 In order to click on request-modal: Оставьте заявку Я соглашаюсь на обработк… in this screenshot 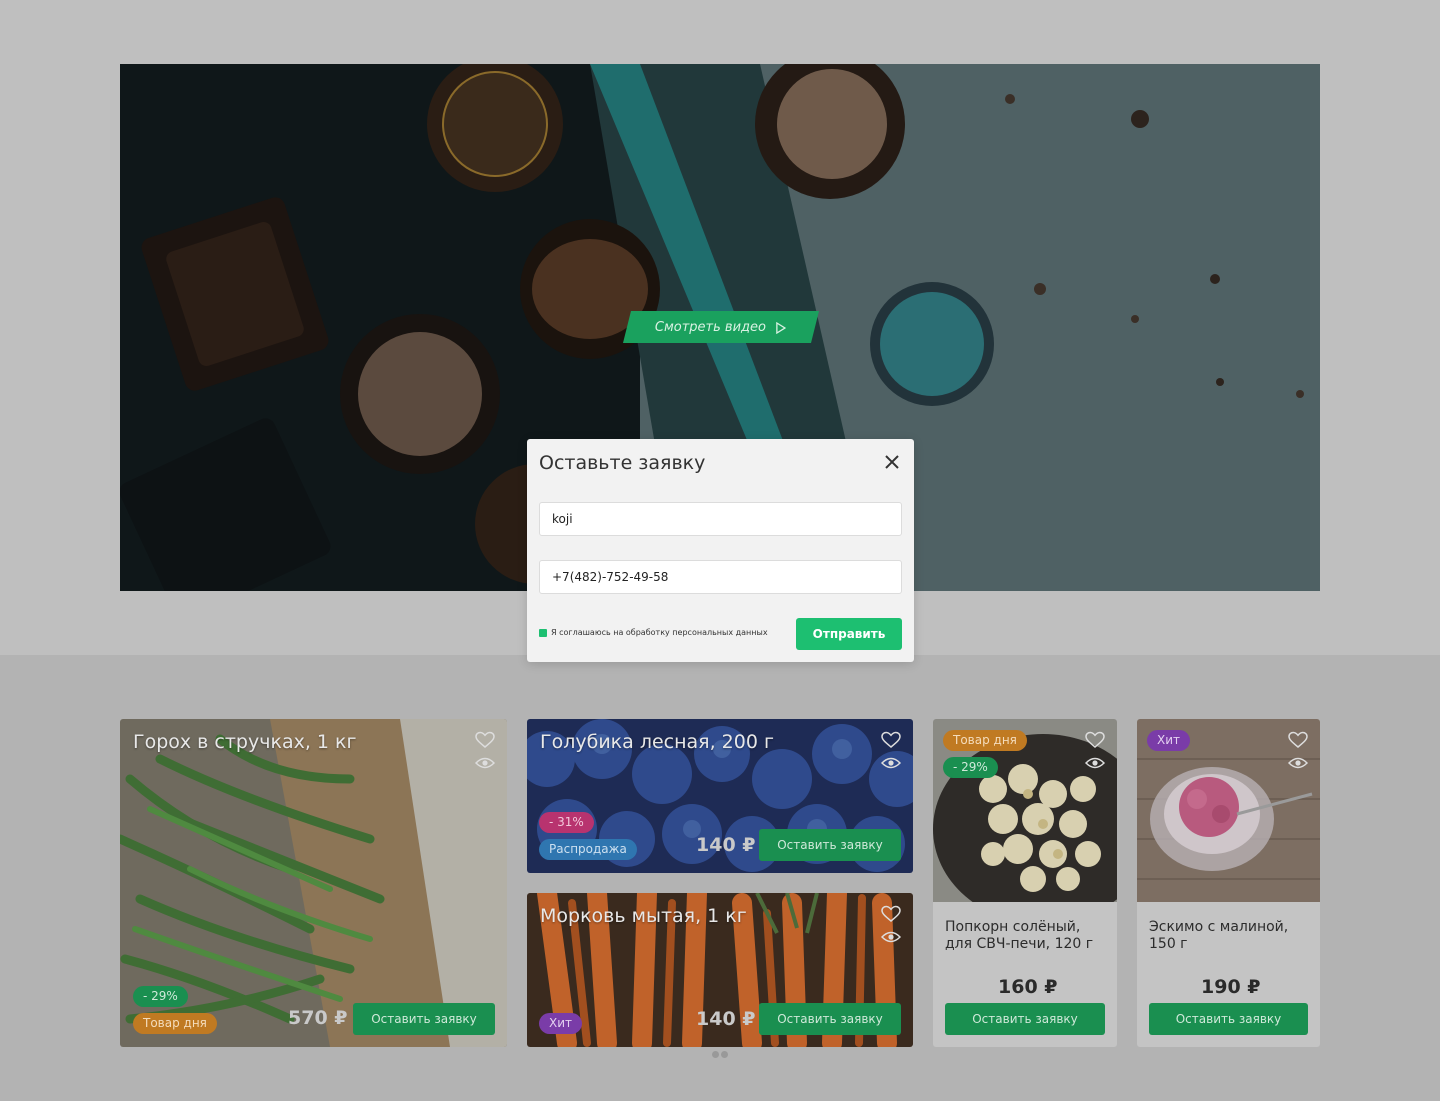, I will do `click(720, 550)`.